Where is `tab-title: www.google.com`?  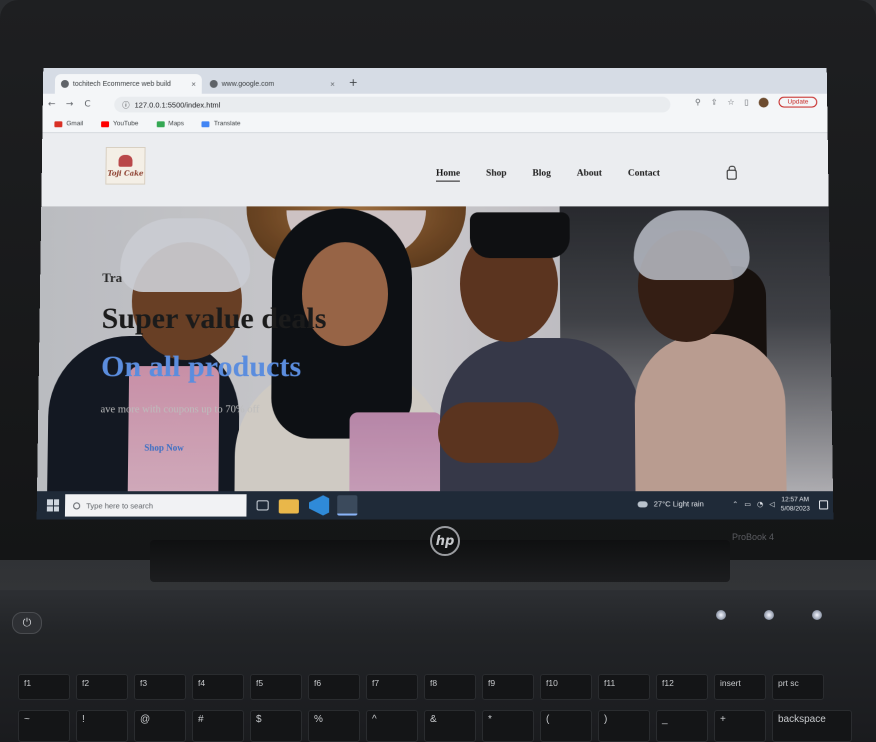
tab-title: www.google.com is located at coordinates (248, 84).